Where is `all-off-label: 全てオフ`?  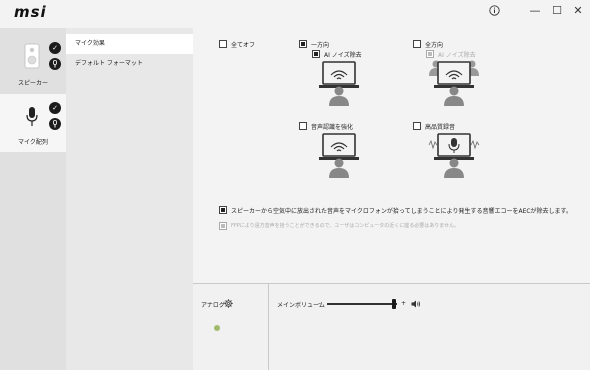
all-off-label: 全てオフ is located at coordinates (243, 45).